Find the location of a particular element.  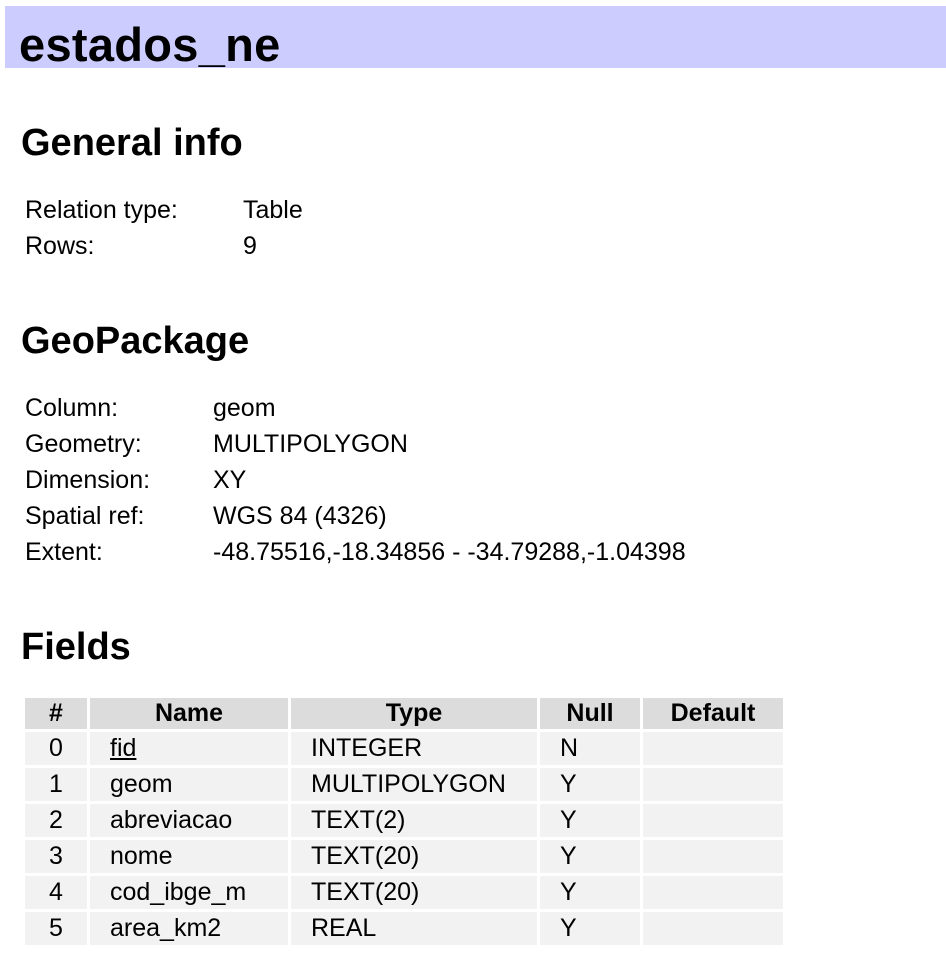

geometry-value: MULTIPOLYGON is located at coordinates (310, 444).